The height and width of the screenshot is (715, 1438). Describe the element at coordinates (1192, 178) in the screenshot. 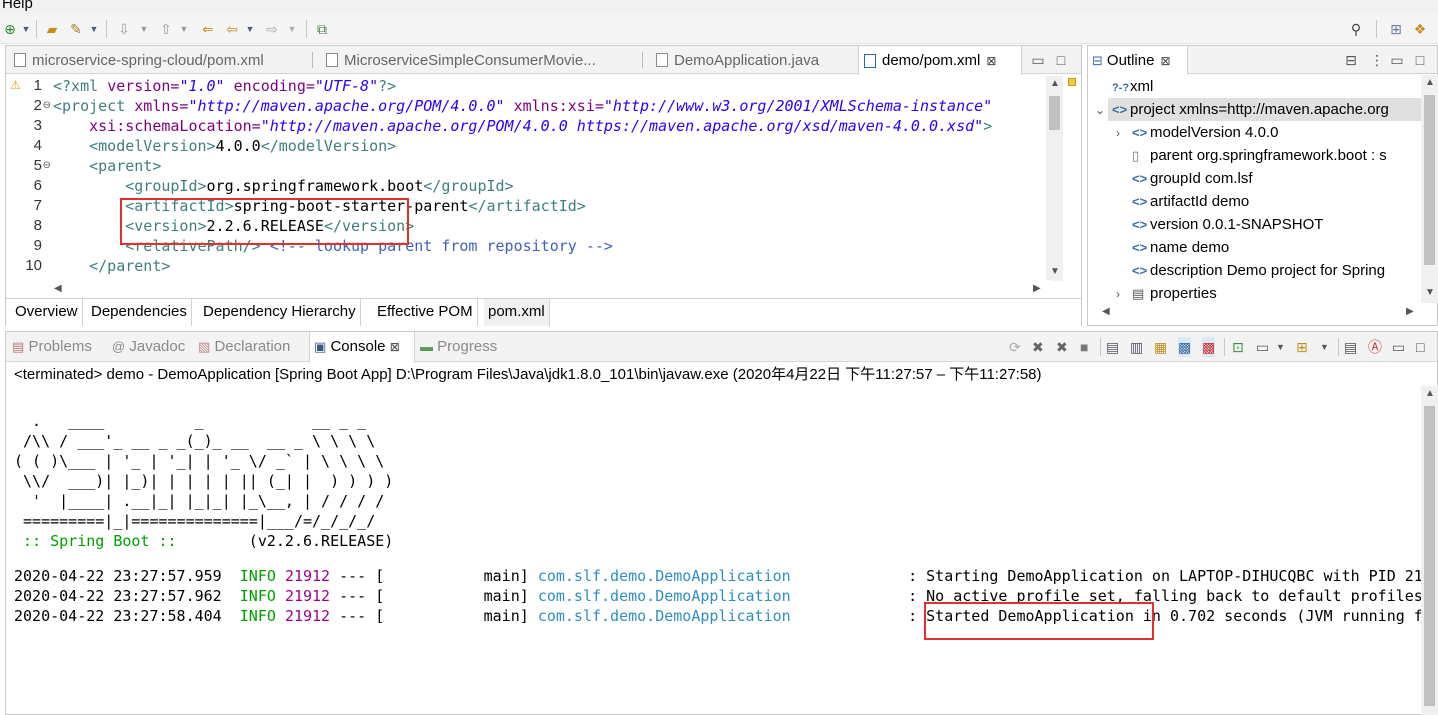

I see `outline-item-groupid: <> groupId com.lsf` at that location.